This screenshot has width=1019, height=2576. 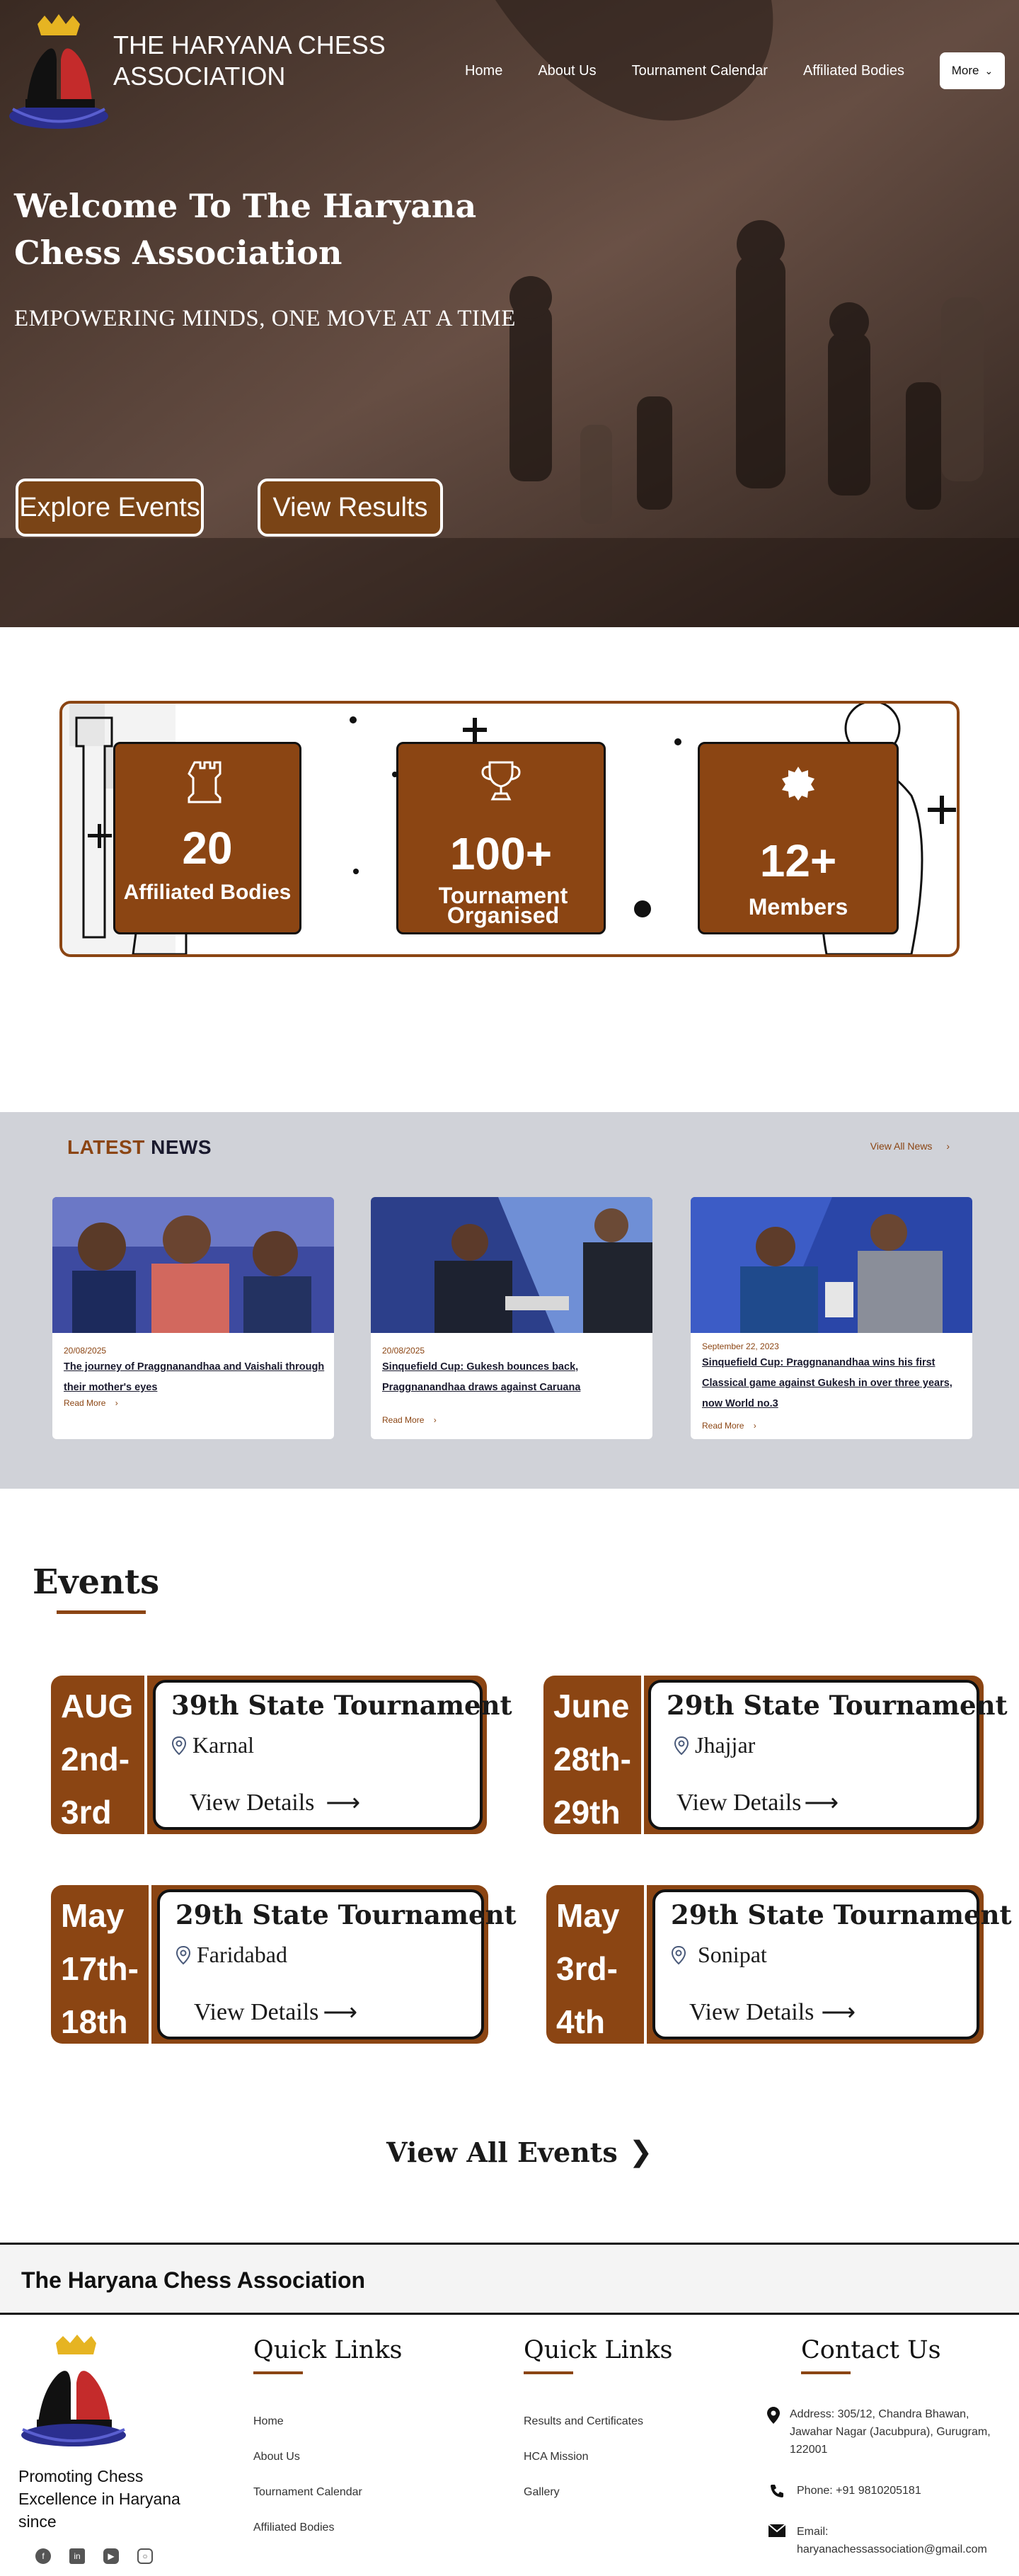 I want to click on event-date: June 28th- 29th, so click(x=595, y=1759).